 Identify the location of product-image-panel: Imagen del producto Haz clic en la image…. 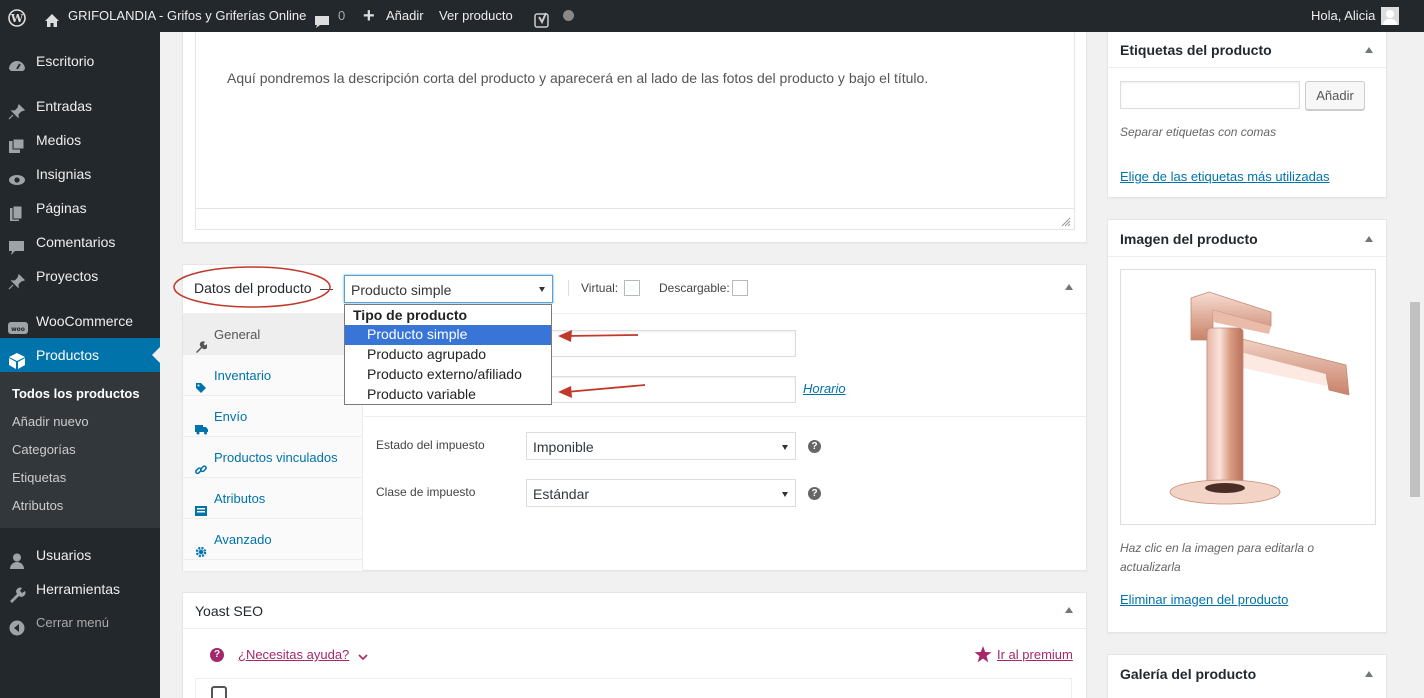
(1247, 426).